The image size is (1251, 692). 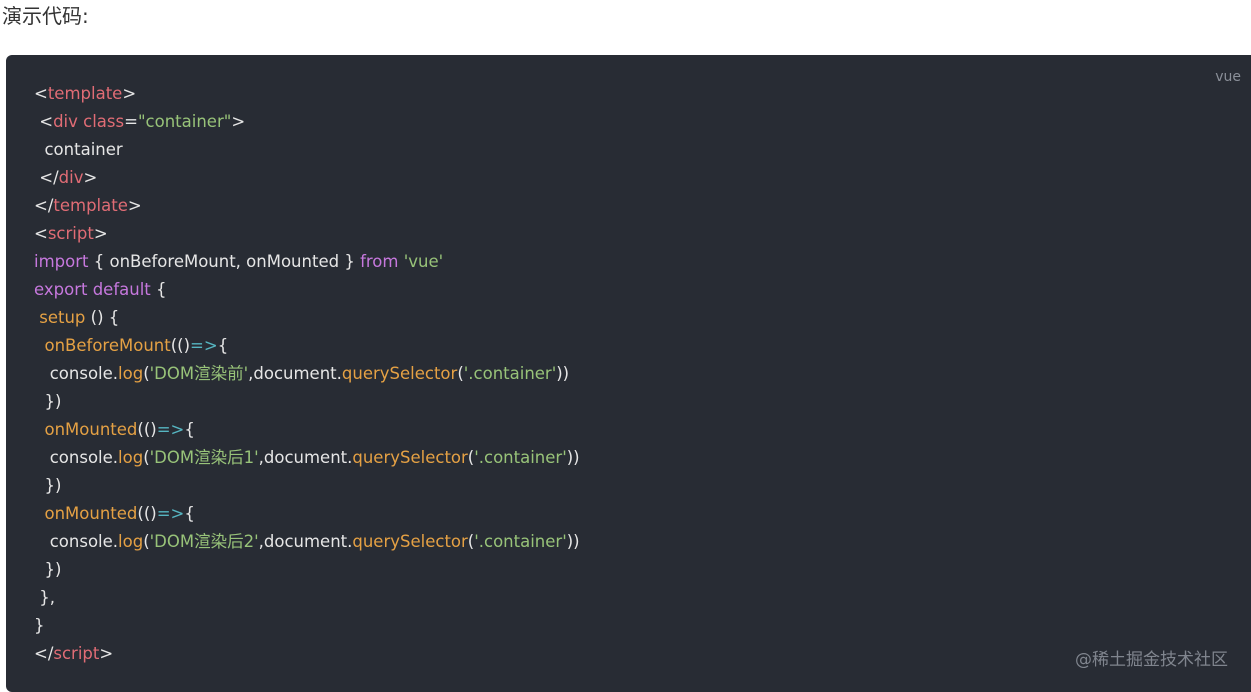 What do you see at coordinates (131, 121) in the screenshot?
I see `code-token: =` at bounding box center [131, 121].